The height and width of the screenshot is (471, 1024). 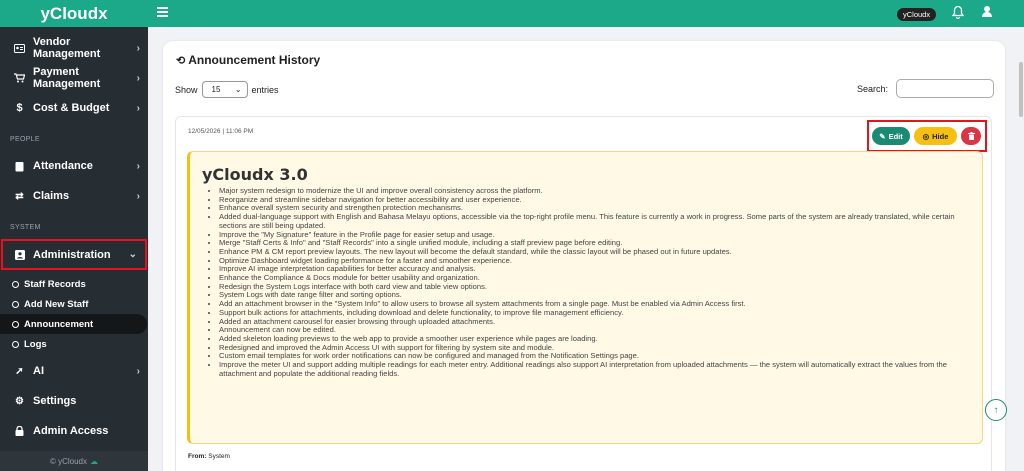 I want to click on arrow-up-icon: ↑, so click(x=996, y=410).